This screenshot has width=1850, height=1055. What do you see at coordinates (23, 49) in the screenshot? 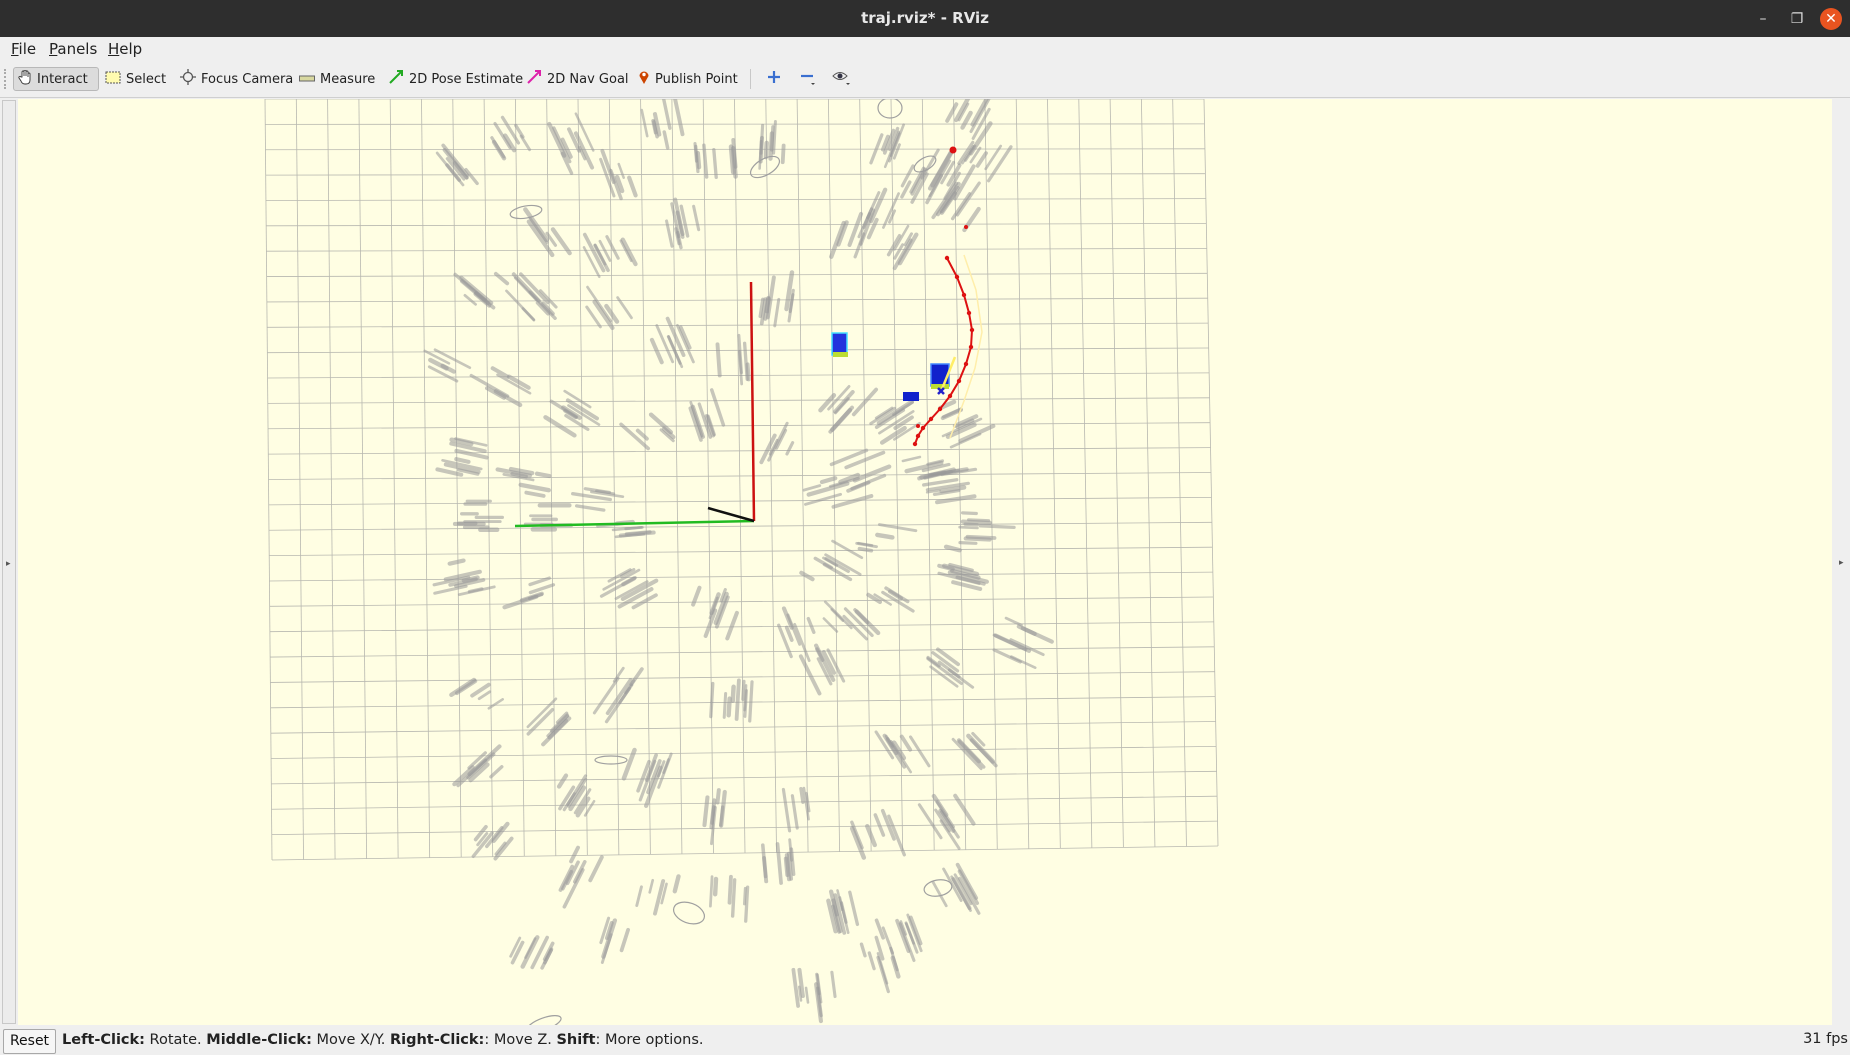
I see `menu-file: File` at bounding box center [23, 49].